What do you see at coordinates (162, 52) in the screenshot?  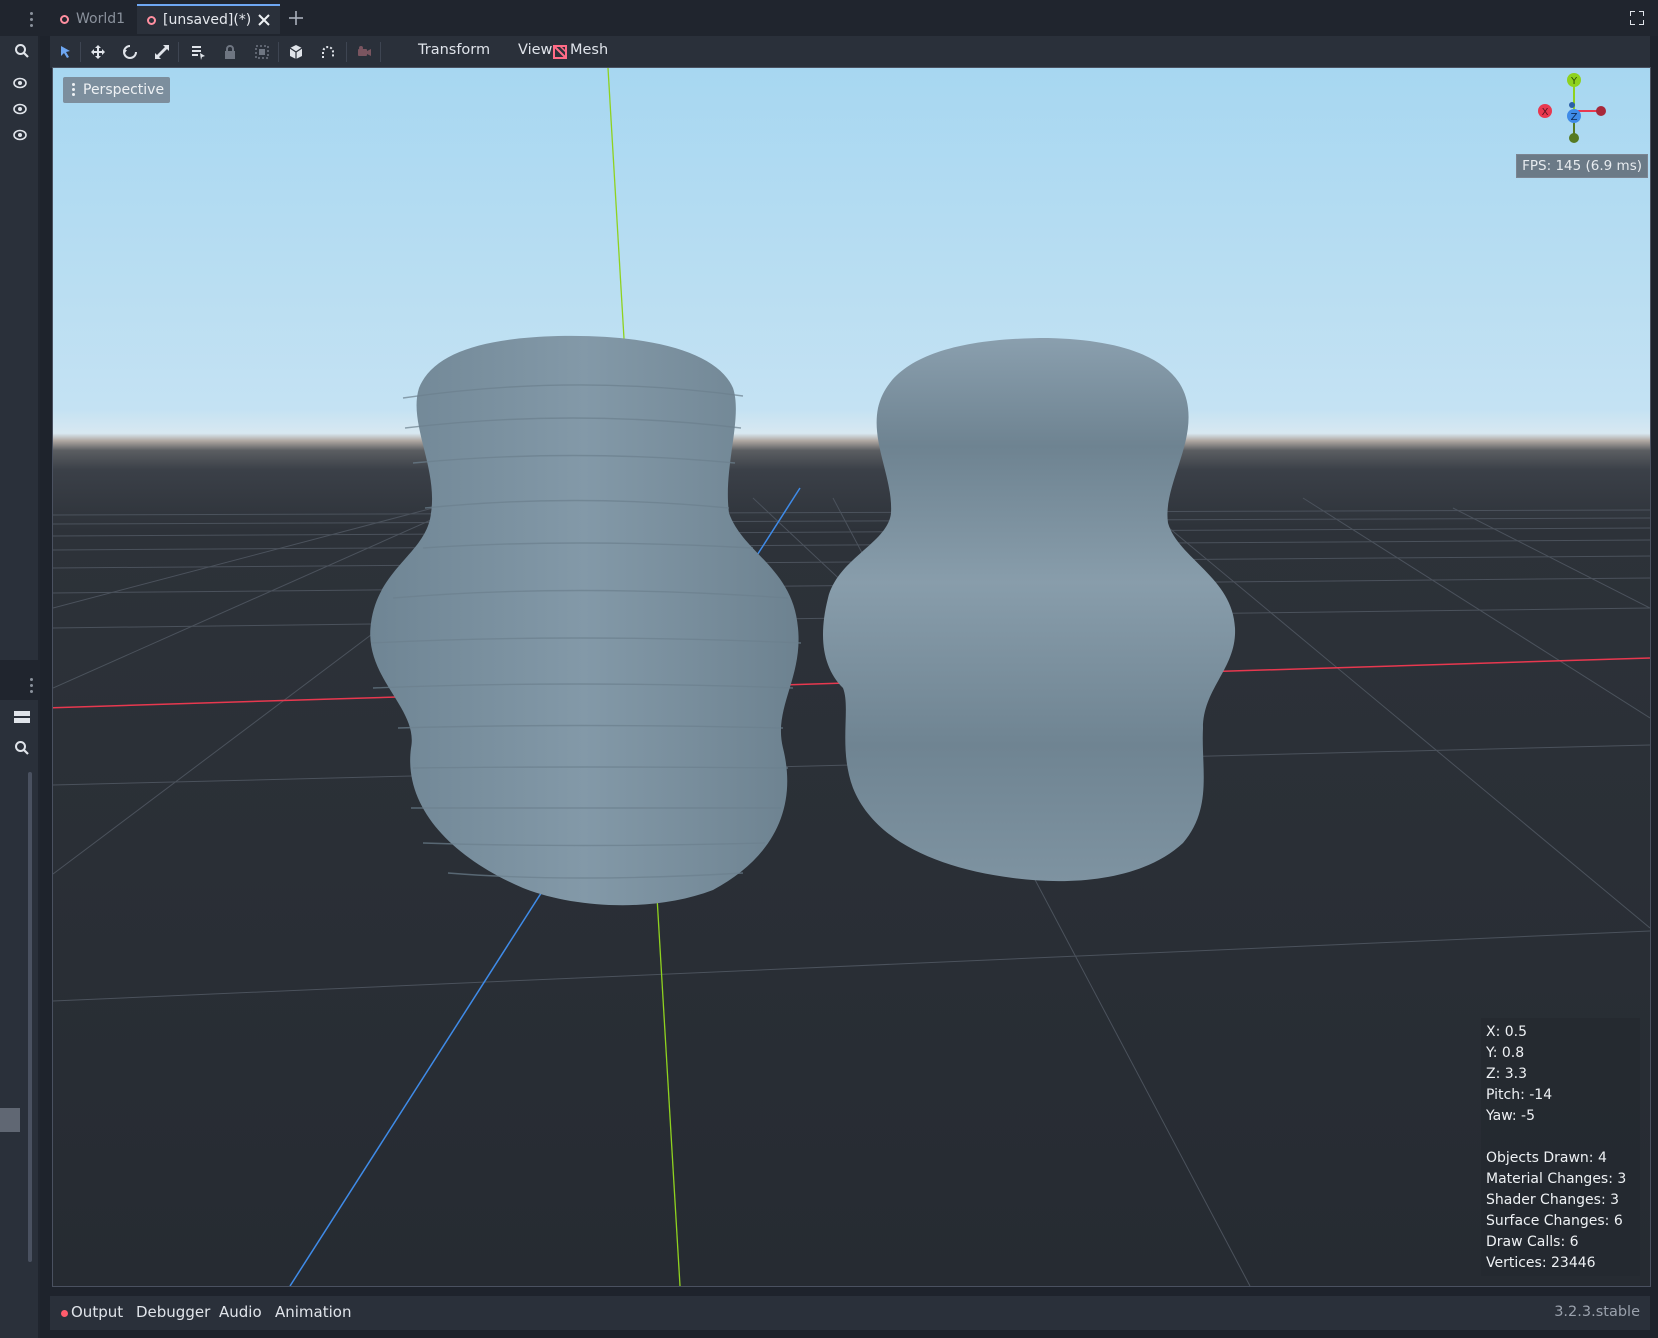 I see `scale-tool-icon` at bounding box center [162, 52].